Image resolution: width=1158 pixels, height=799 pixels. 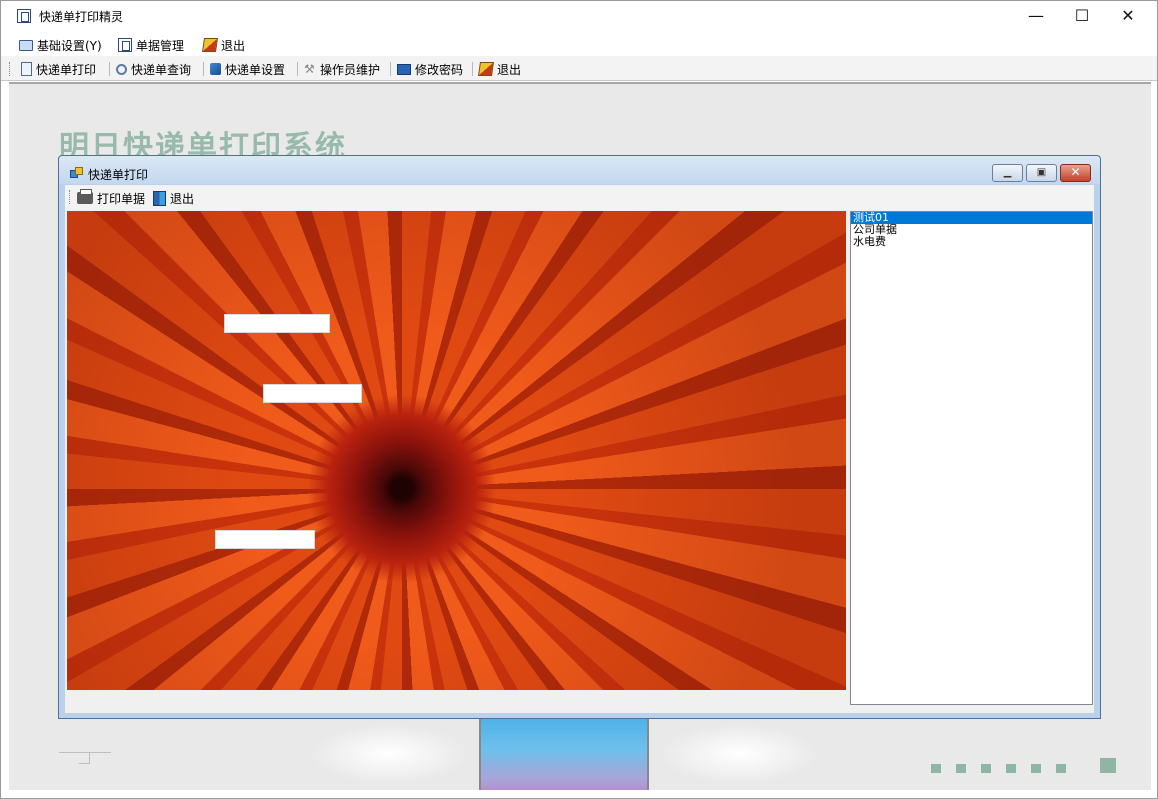 What do you see at coordinates (1082, 16) in the screenshot?
I see `maximize-button: ☐` at bounding box center [1082, 16].